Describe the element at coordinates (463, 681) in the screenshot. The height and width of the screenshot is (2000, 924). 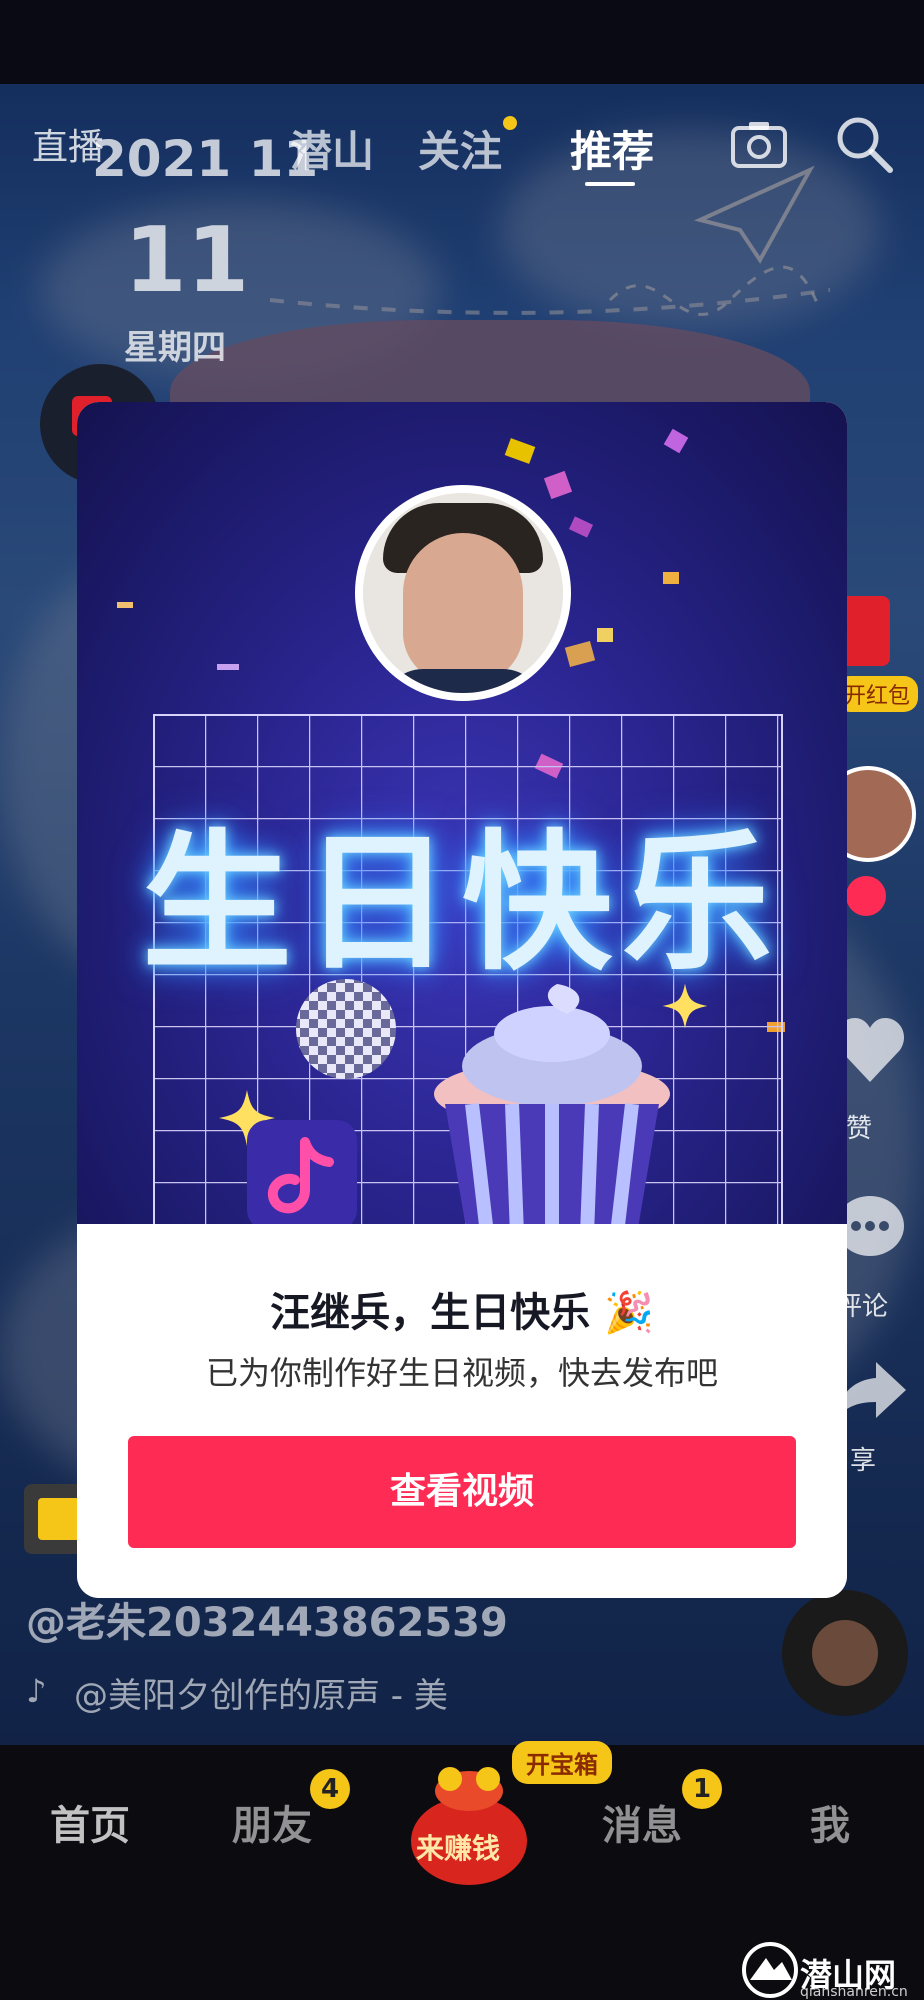
I see `avatar-shirt` at that location.